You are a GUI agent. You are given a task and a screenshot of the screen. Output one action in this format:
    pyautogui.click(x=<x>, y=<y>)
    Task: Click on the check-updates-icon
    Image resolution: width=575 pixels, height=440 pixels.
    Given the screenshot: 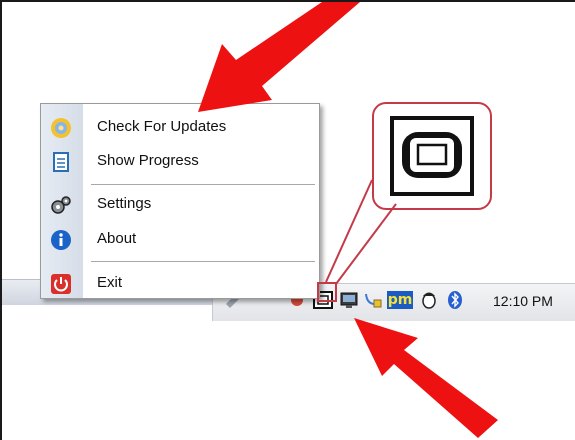 What is the action you would take?
    pyautogui.click(x=61, y=128)
    